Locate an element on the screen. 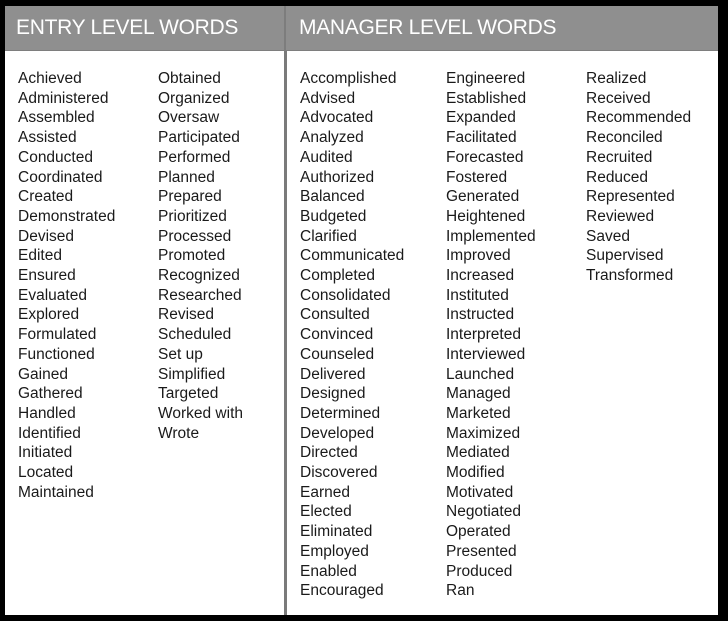 The width and height of the screenshot is (728, 621). word-item: Demonstrated is located at coordinates (67, 216).